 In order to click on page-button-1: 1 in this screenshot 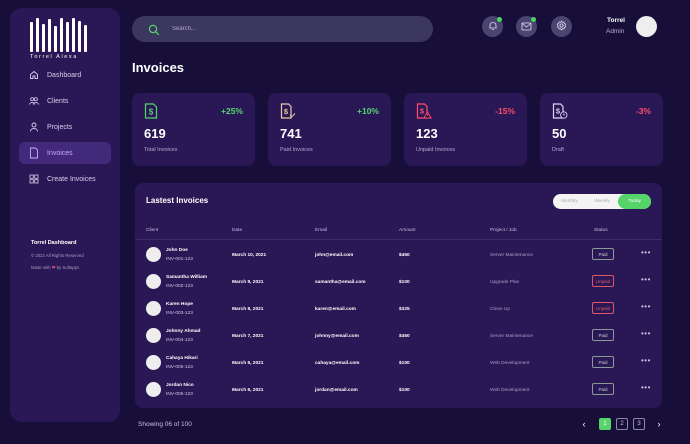, I will do `click(605, 424)`.